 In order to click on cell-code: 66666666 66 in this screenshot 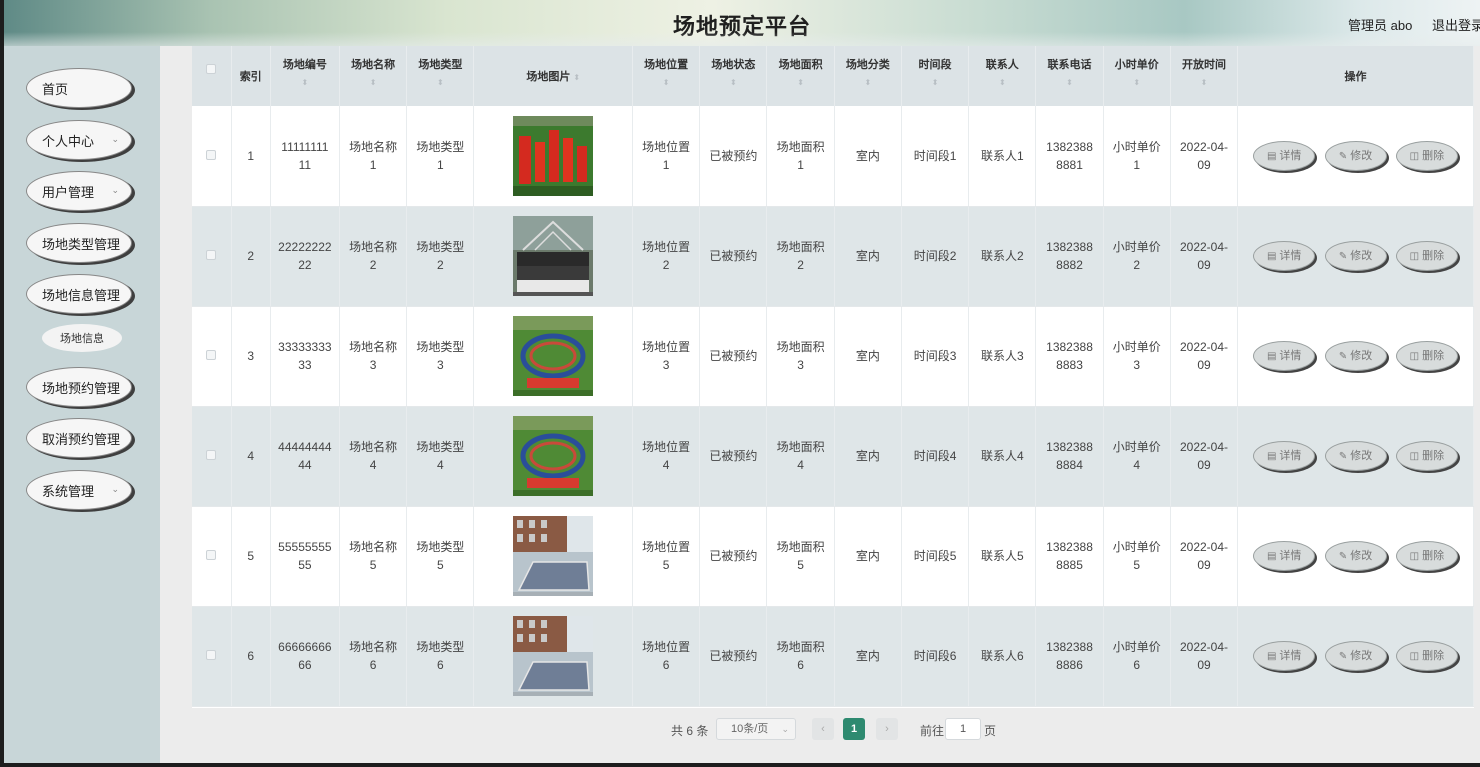, I will do `click(305, 656)`.